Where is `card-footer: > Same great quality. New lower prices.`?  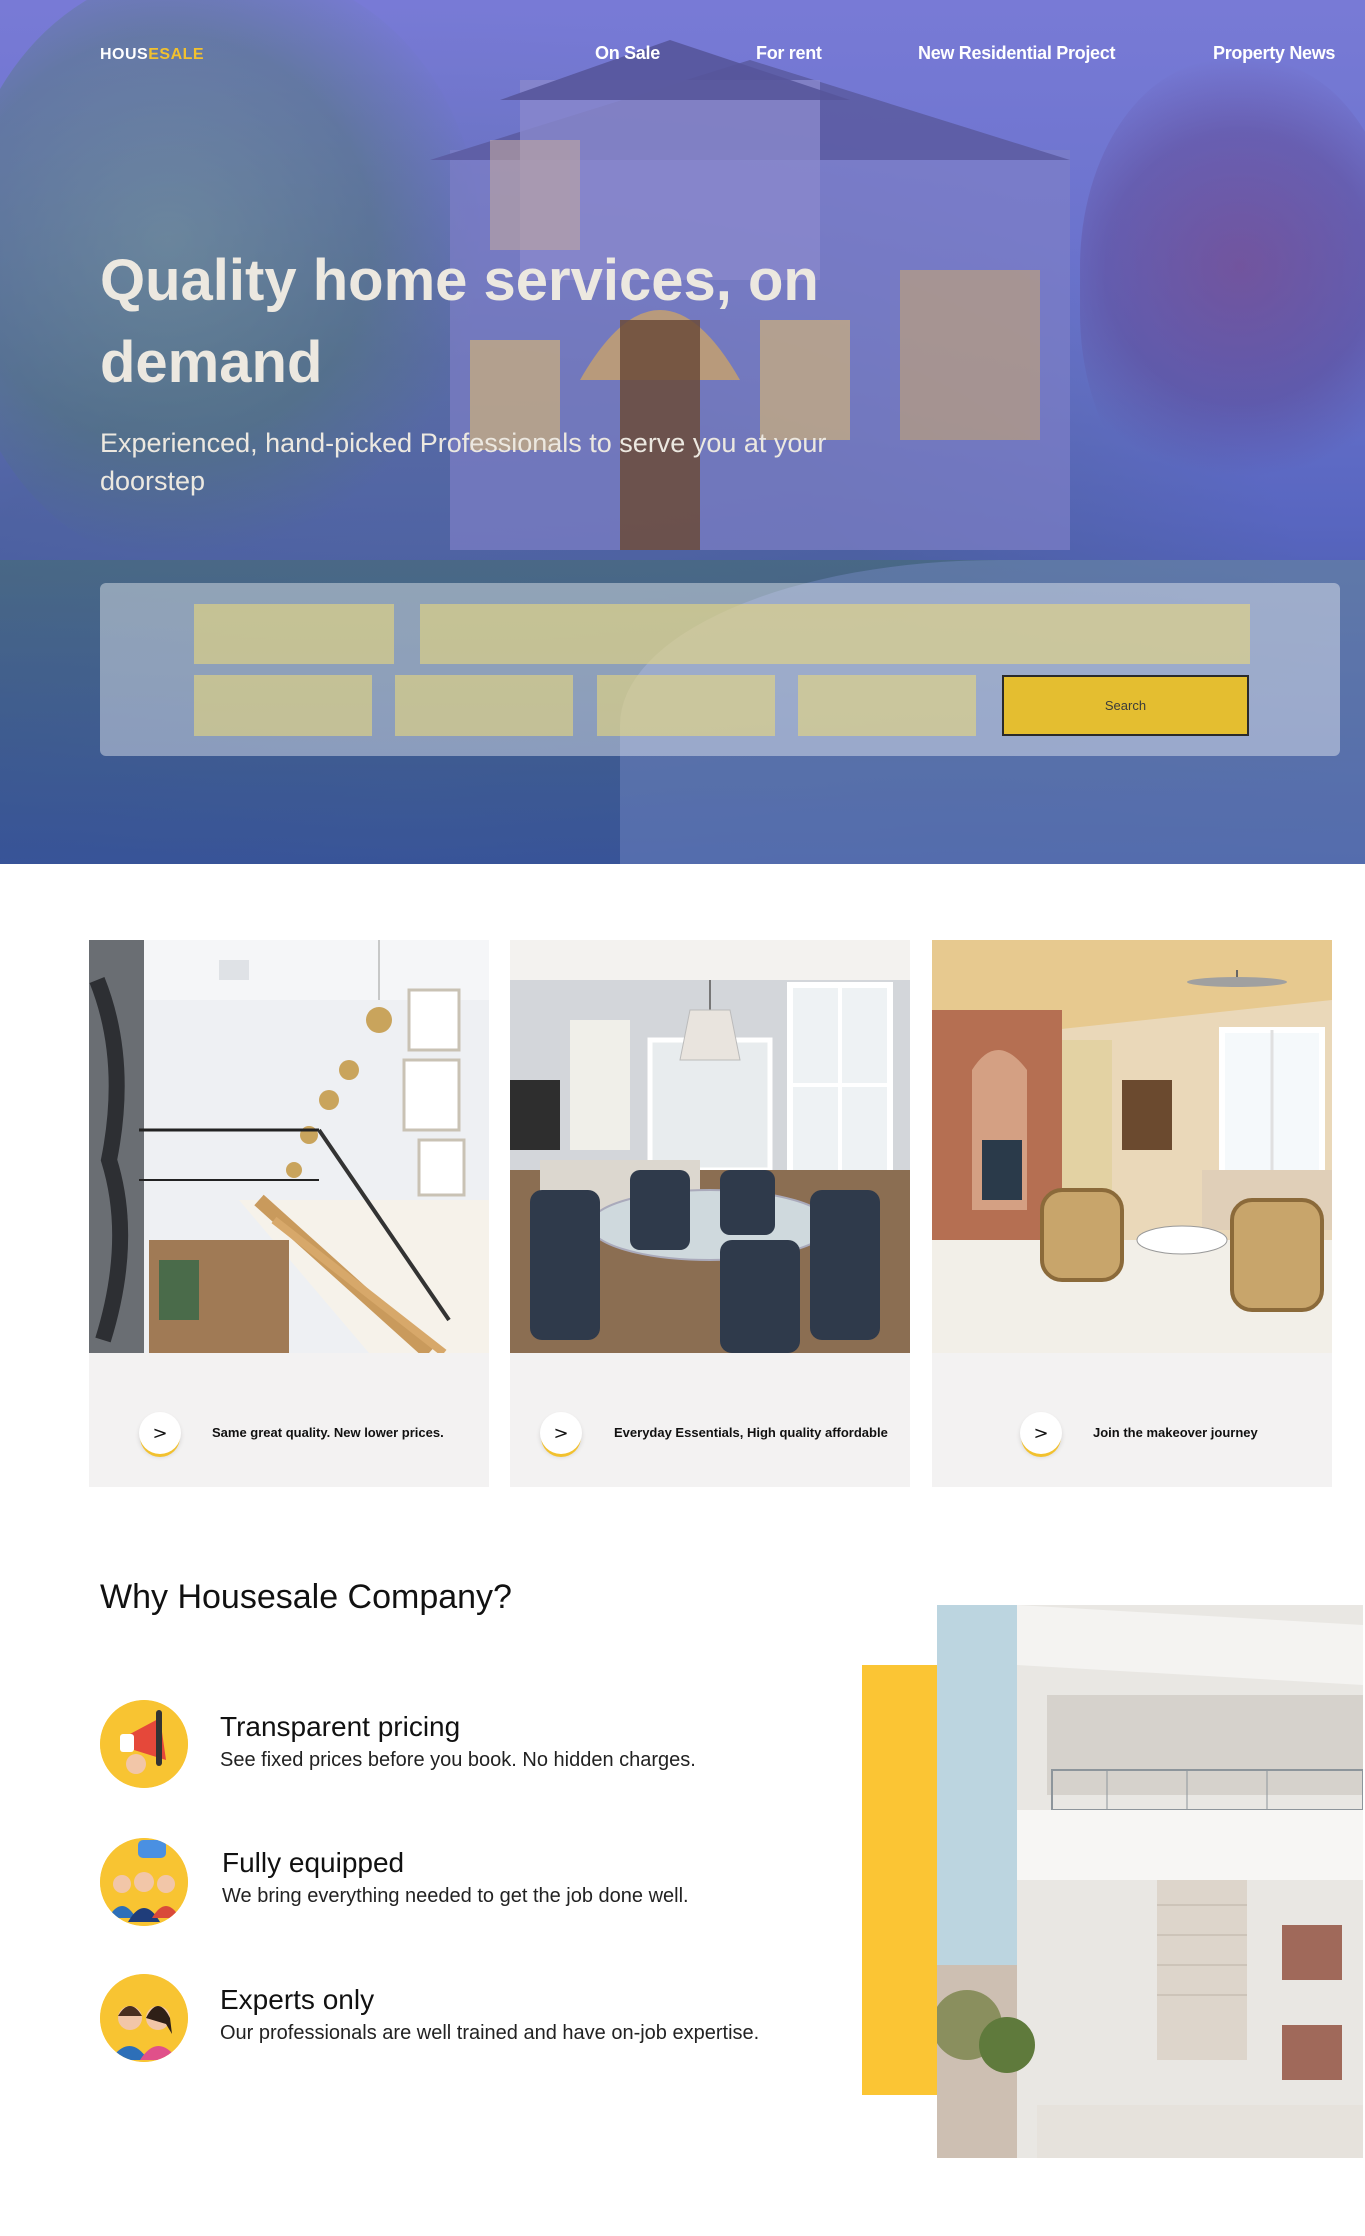 card-footer: > Same great quality. New lower prices. is located at coordinates (289, 1420).